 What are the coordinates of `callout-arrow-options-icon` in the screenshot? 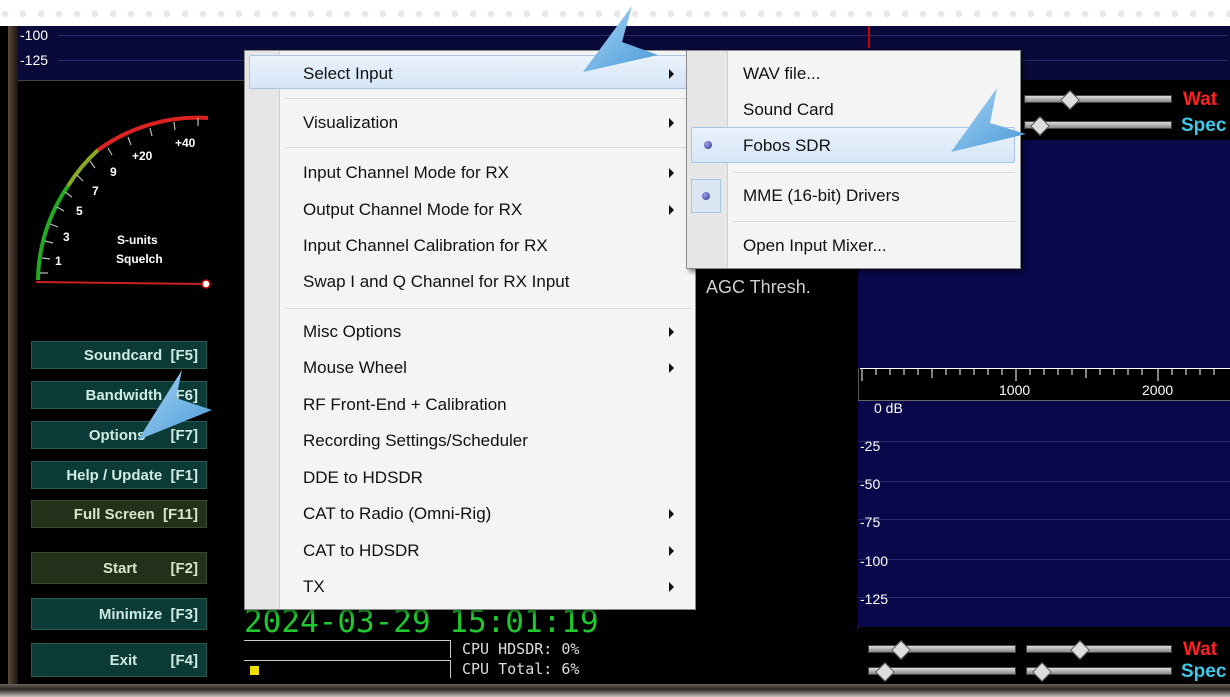 It's located at (175, 405).